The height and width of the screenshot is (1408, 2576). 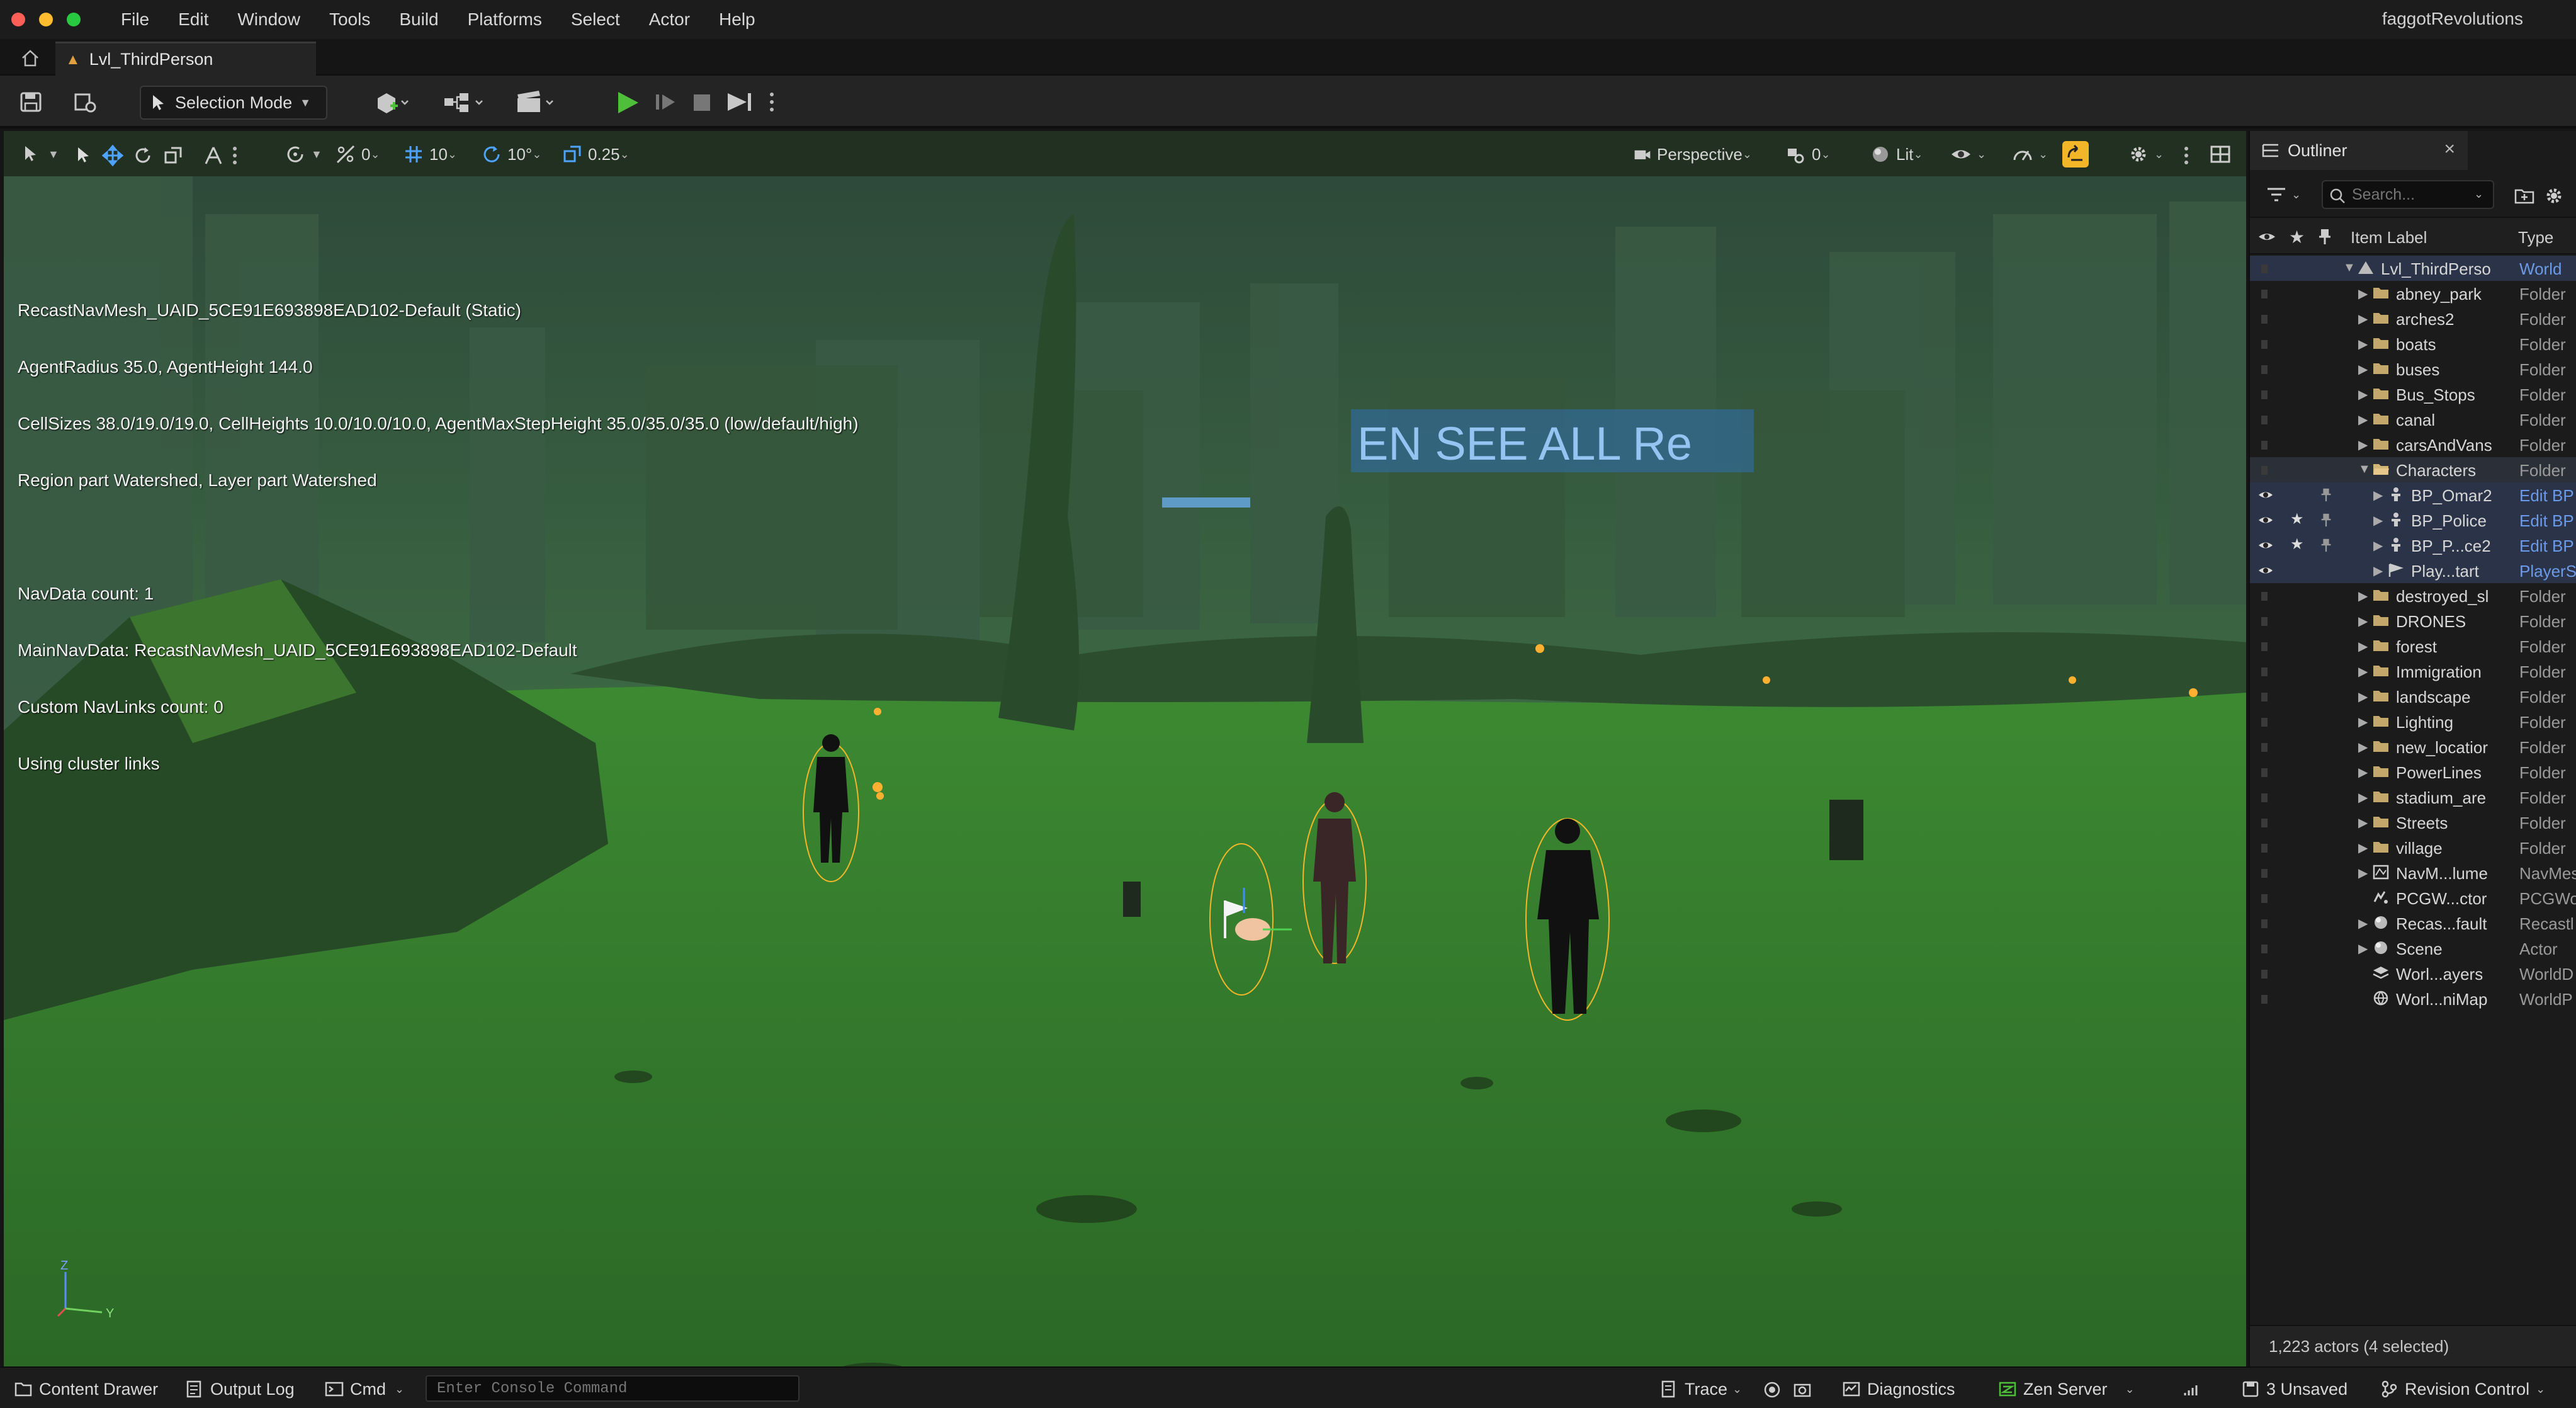 What do you see at coordinates (2413, 445) in the screenshot?
I see `outliner-row: ▶ carsAndVans Folder` at bounding box center [2413, 445].